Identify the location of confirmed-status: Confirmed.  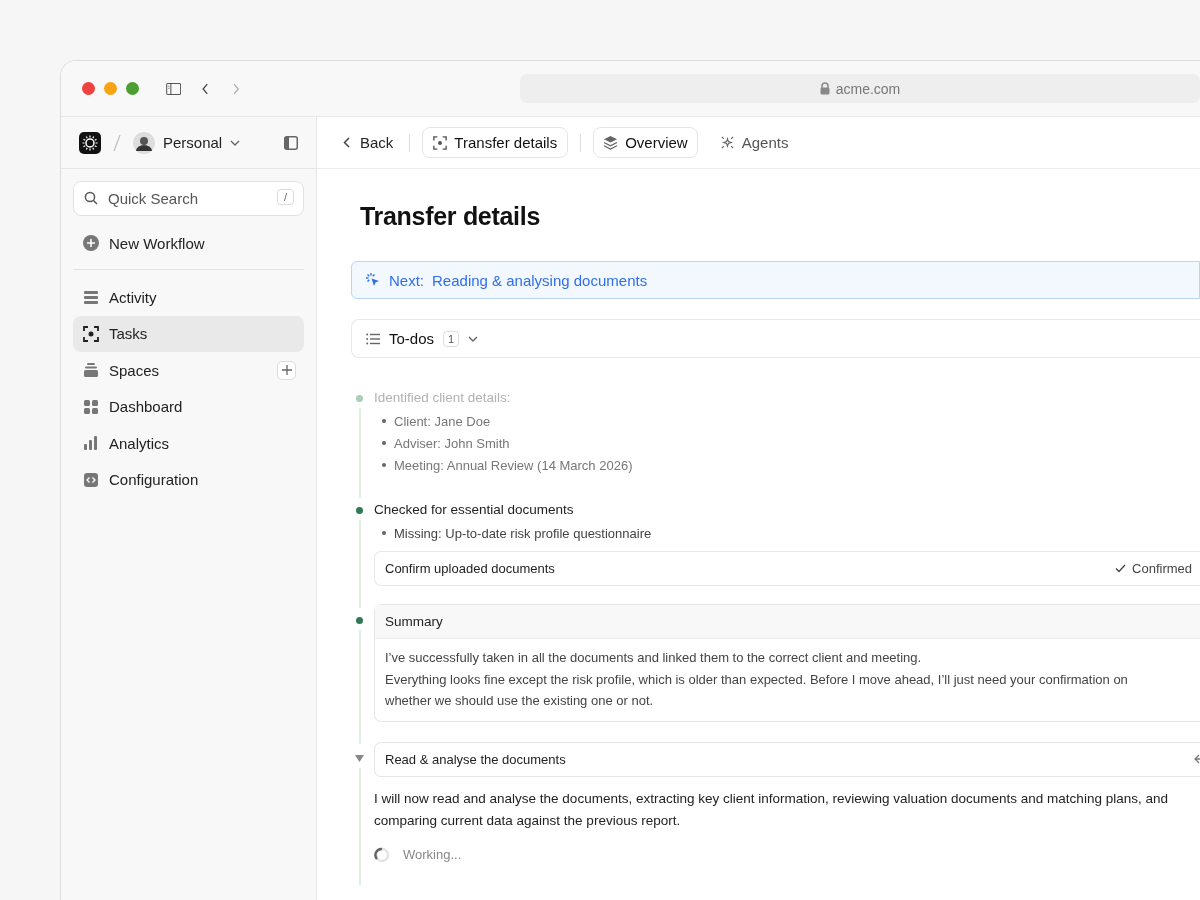
(1153, 568).